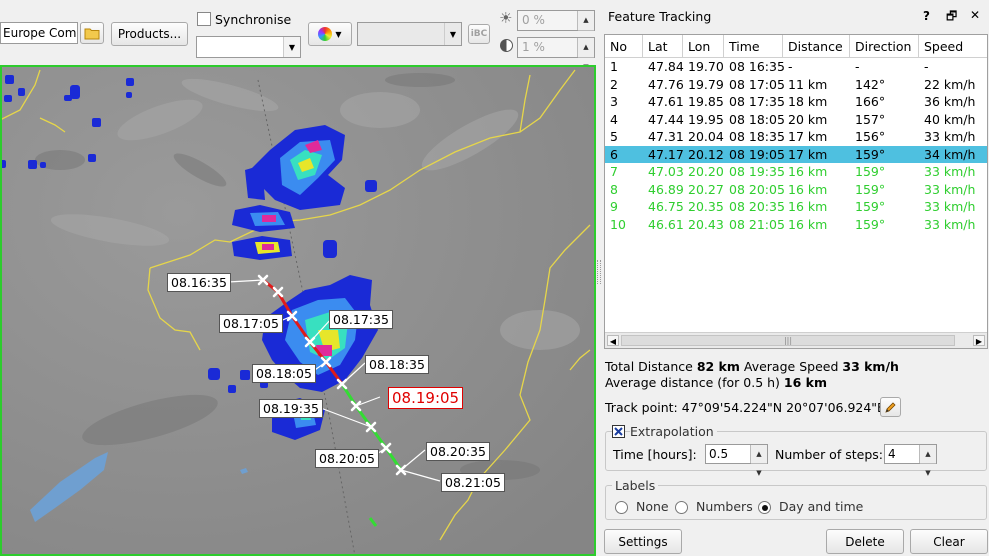  I want to click on float-panel-icon: 🗗, so click(951, 17).